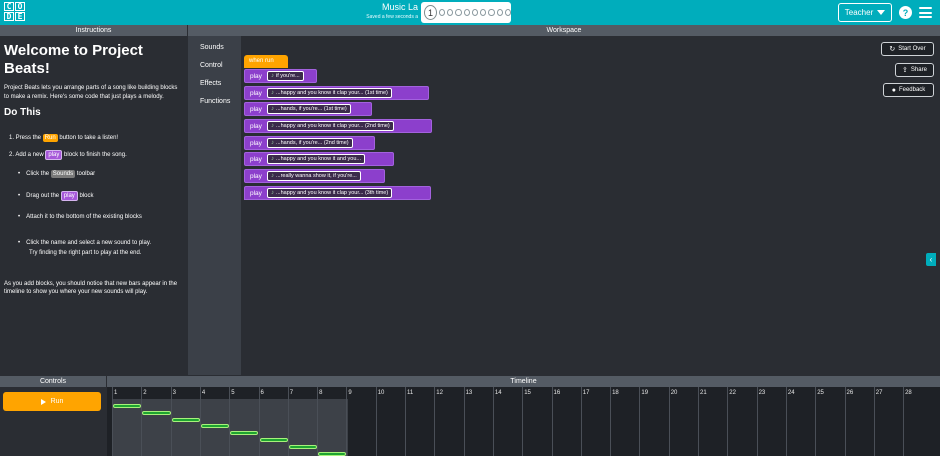 The width and height of the screenshot is (940, 456). Describe the element at coordinates (931, 259) in the screenshot. I see `chevron-left-icon: ‹` at that location.